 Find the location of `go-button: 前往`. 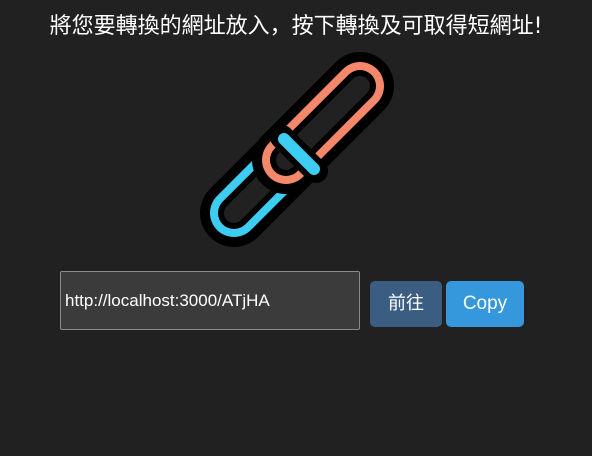

go-button: 前往 is located at coordinates (406, 304).